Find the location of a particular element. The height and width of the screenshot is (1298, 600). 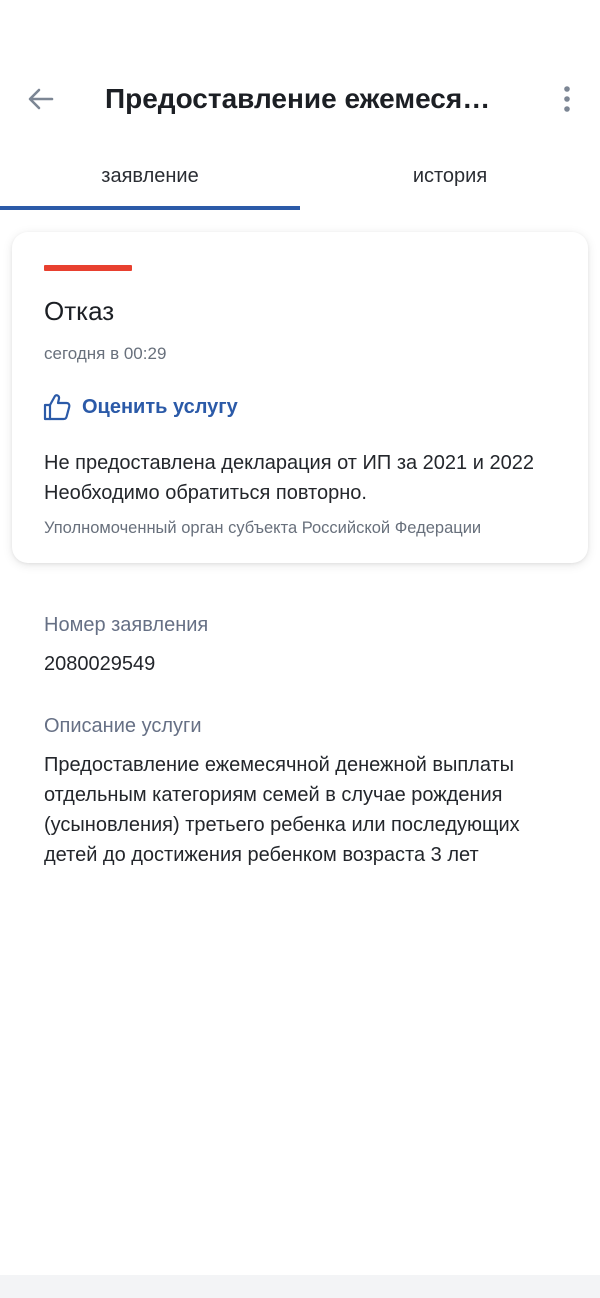

tab-history-label: история is located at coordinates (450, 176).